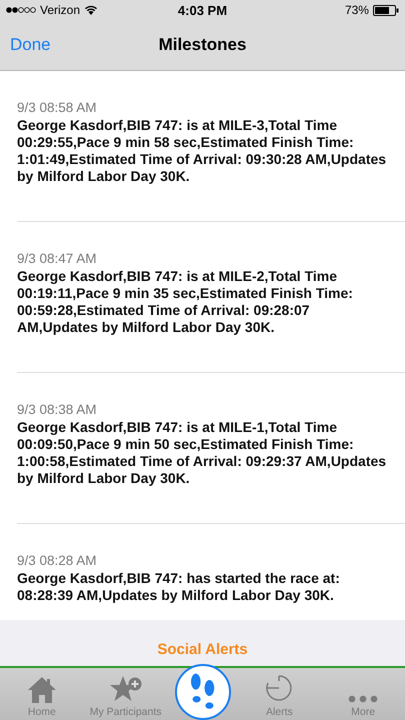 This screenshot has width=405, height=720. What do you see at coordinates (91, 10) in the screenshot?
I see `wifi-icon` at bounding box center [91, 10].